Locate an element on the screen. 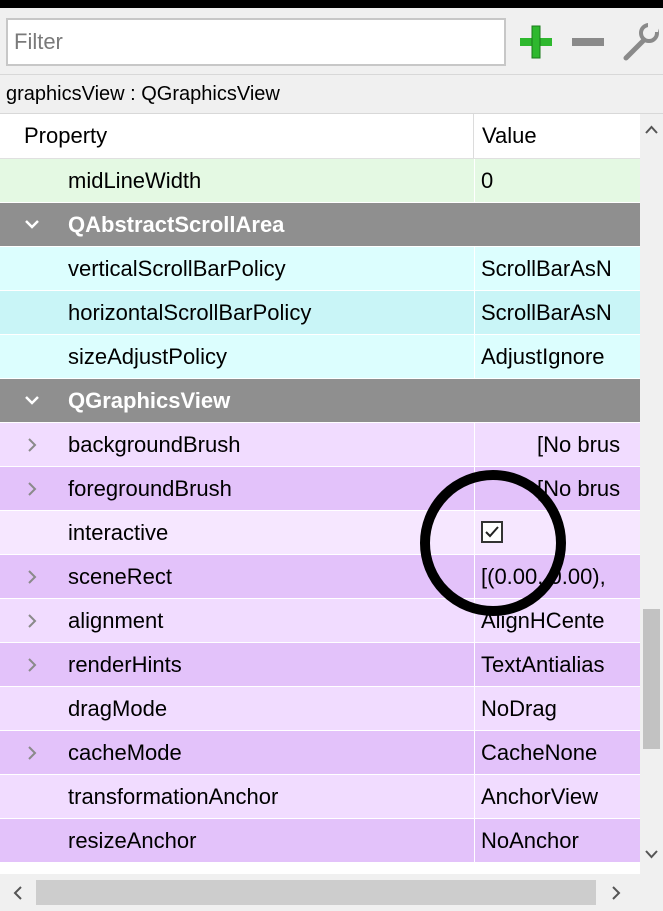 The width and height of the screenshot is (663, 911). property-value: CacheNone is located at coordinates (557, 752).